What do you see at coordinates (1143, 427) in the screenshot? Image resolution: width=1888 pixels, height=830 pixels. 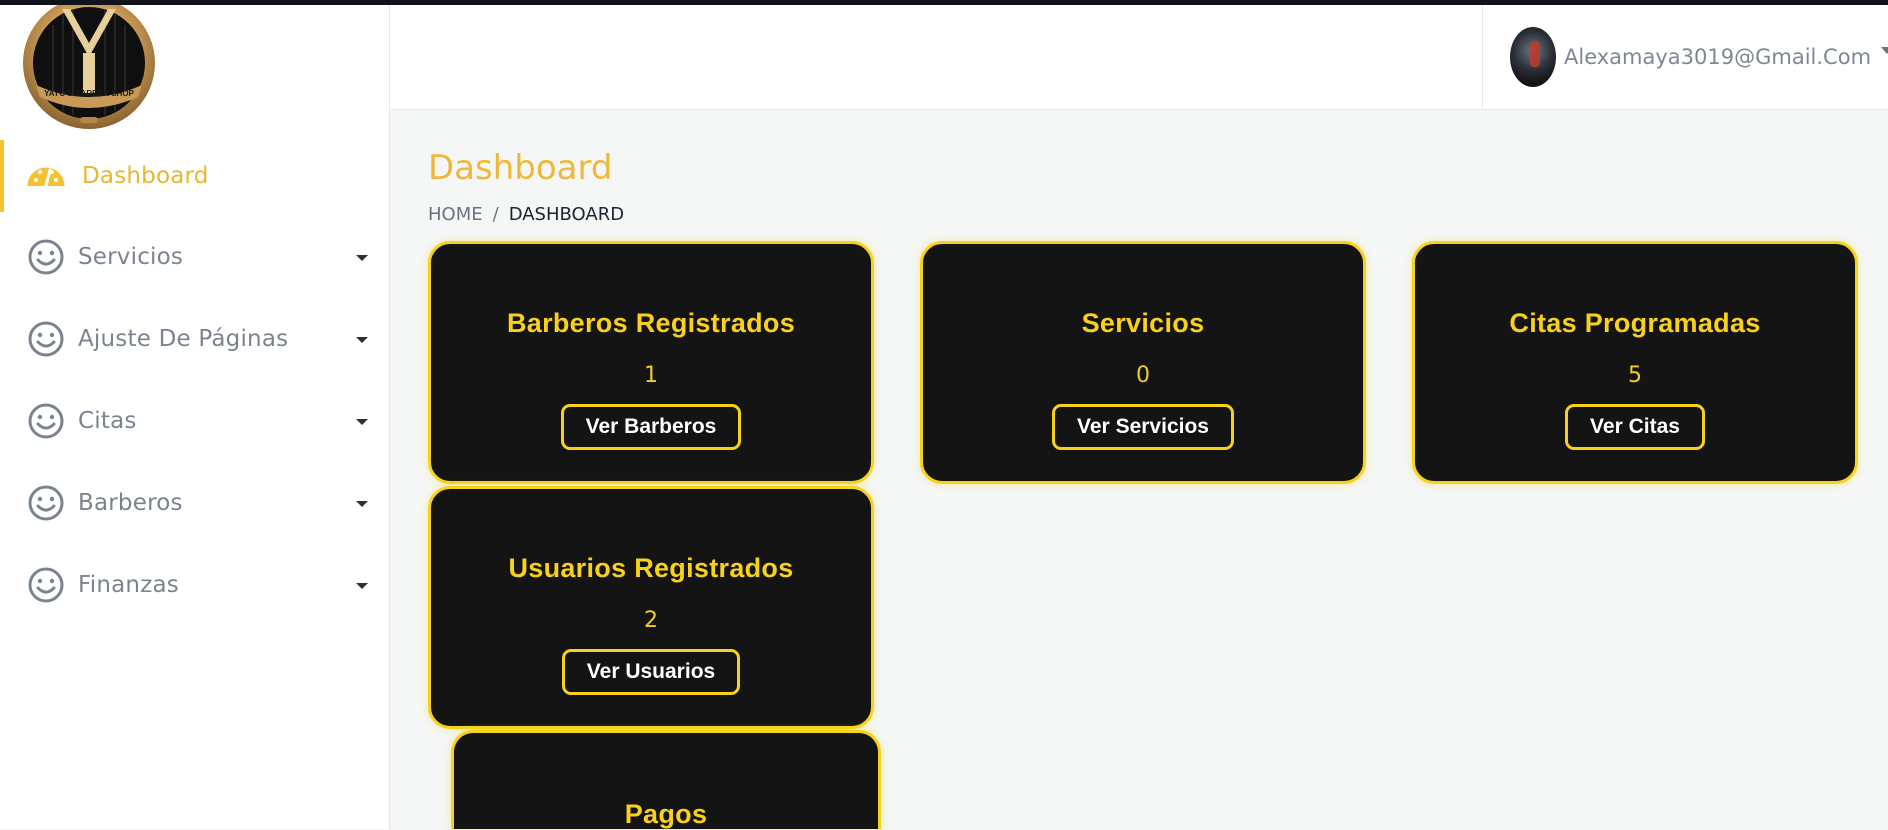 I see `ver-servicios-button: Ver Servicios` at bounding box center [1143, 427].